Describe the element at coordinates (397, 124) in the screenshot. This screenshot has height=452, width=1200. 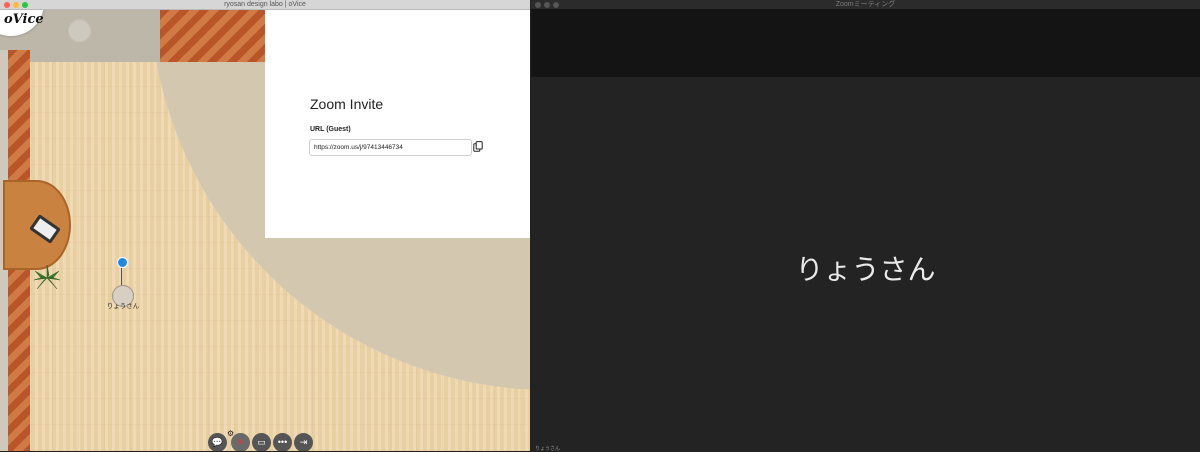
I see `zoom-invite-panel: Zoom Invite URL (Guest)` at that location.